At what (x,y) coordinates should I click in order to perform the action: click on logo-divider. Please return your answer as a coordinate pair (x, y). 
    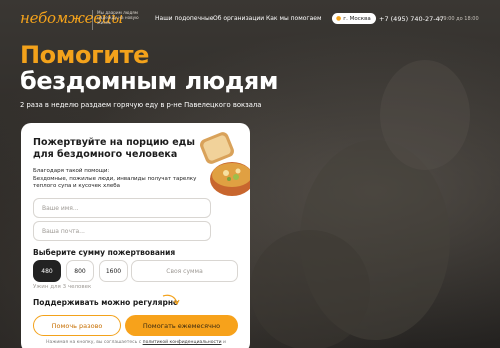
    Looking at the image, I should click on (92, 20).